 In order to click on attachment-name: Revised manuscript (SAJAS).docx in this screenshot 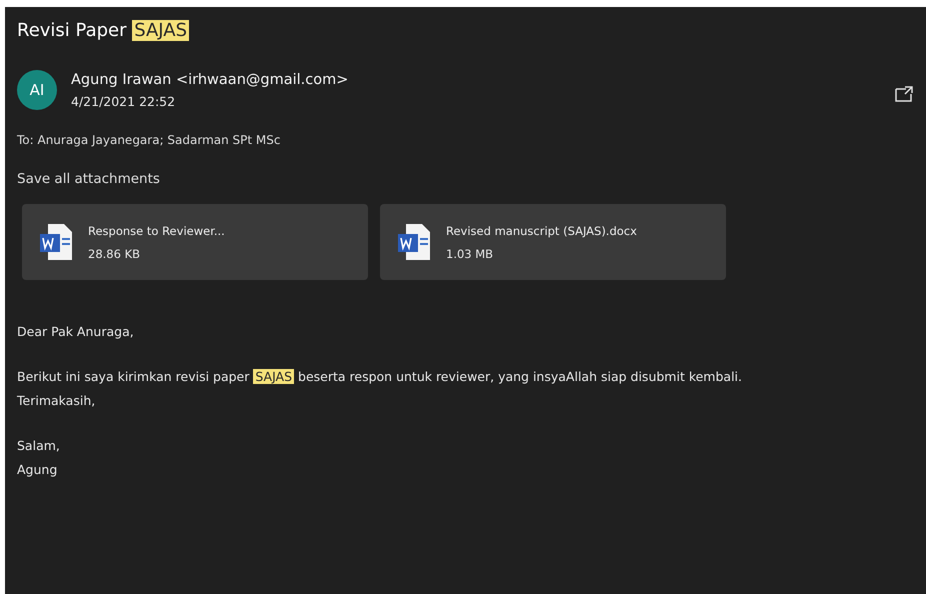, I will do `click(541, 231)`.